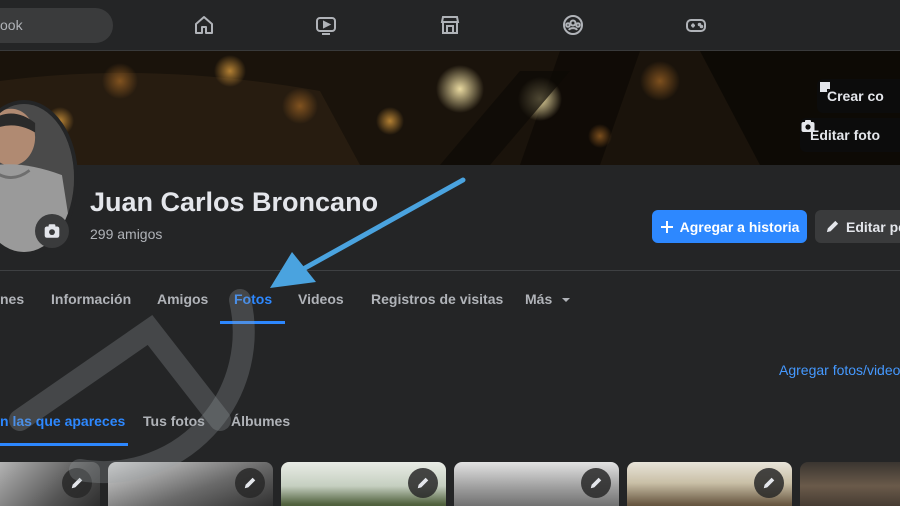  What do you see at coordinates (573, 25) in the screenshot?
I see `groups-icon` at bounding box center [573, 25].